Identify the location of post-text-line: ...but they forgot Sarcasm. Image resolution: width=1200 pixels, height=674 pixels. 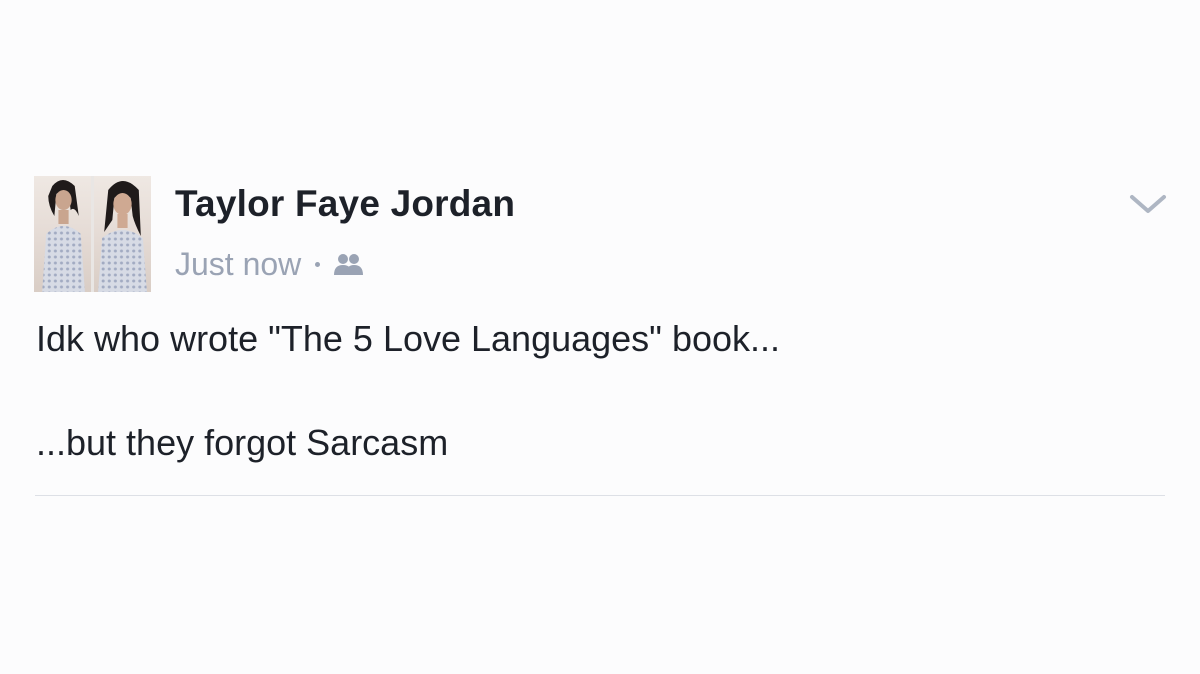
(242, 442).